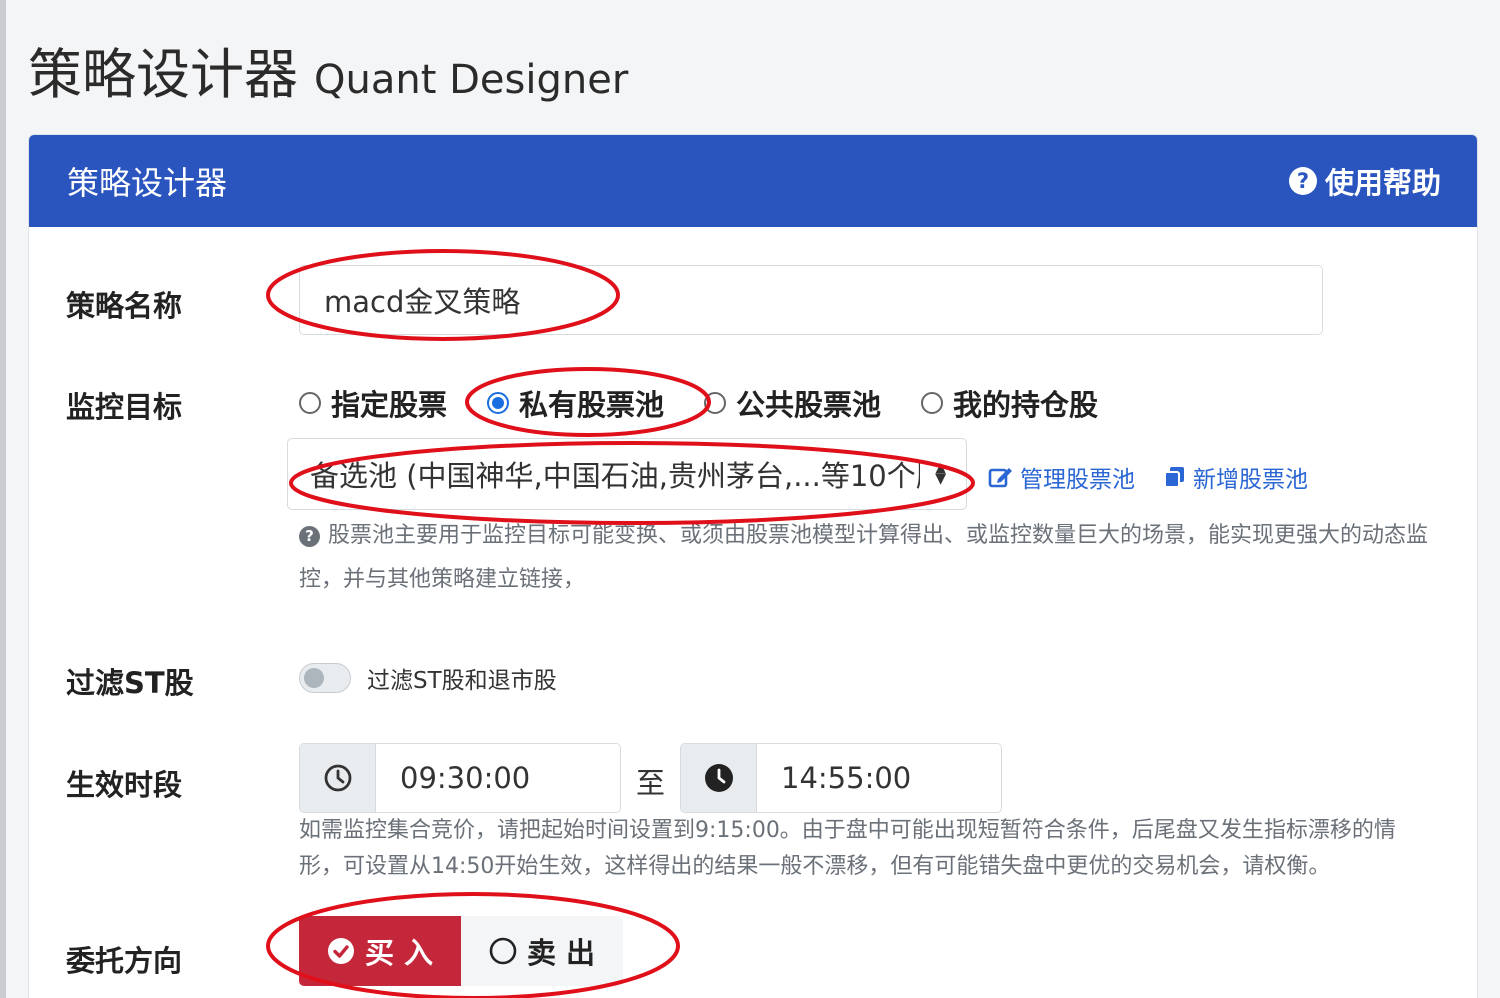 The image size is (1500, 998). Describe the element at coordinates (498, 403) in the screenshot. I see `radio-circle-checked` at that location.